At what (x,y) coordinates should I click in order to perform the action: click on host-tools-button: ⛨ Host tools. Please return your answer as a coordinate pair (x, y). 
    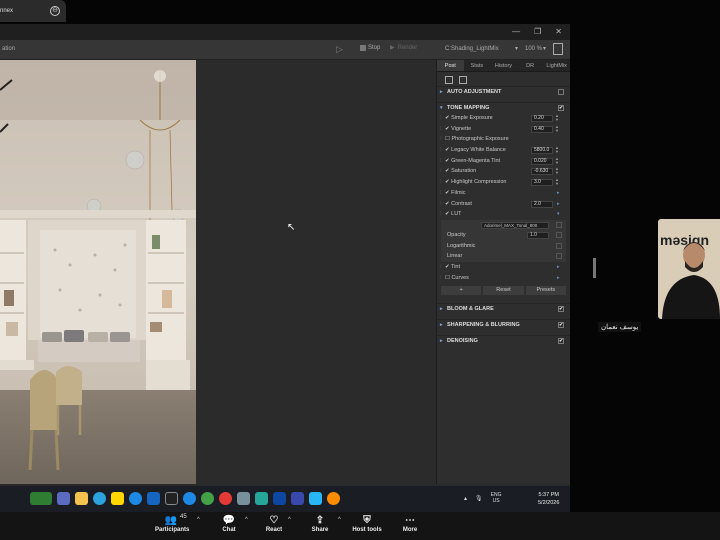
    Looking at the image, I should click on (367, 524).